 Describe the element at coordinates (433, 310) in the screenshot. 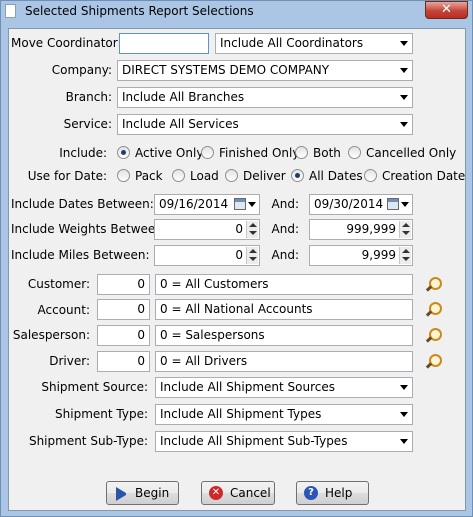

I see `account-search-icon` at that location.